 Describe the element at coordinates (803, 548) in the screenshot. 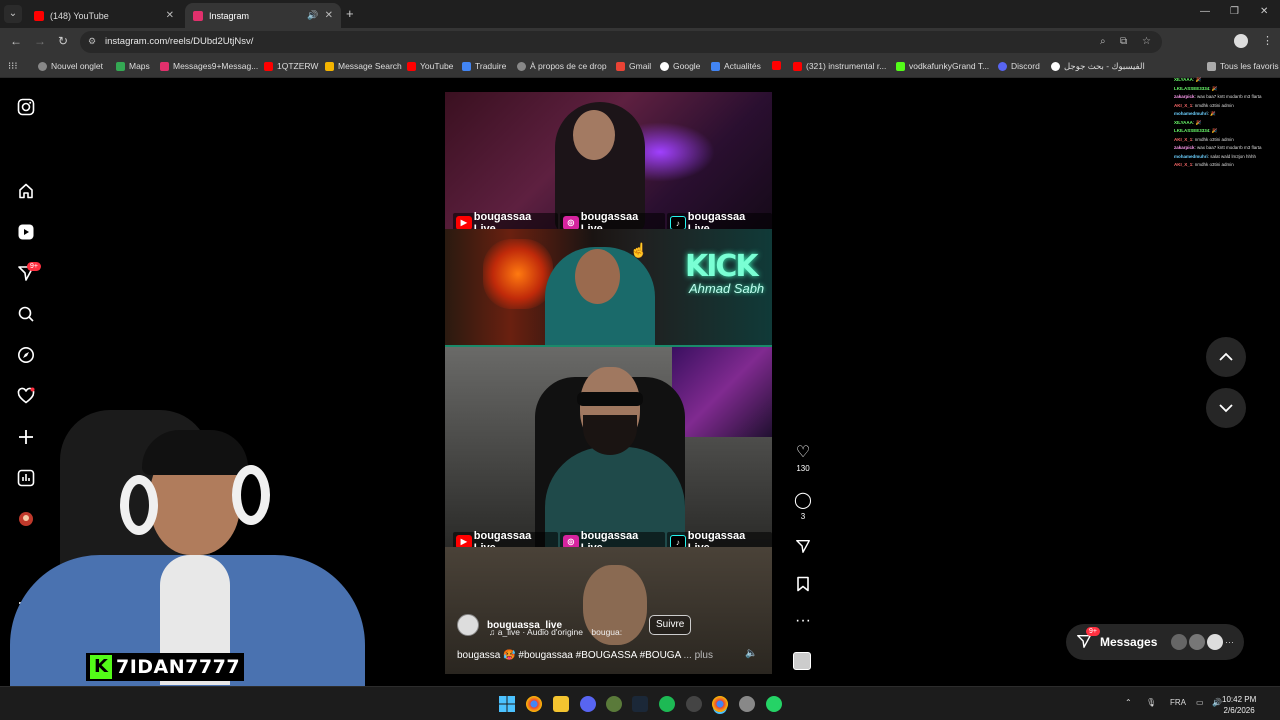

I see `share-button` at that location.